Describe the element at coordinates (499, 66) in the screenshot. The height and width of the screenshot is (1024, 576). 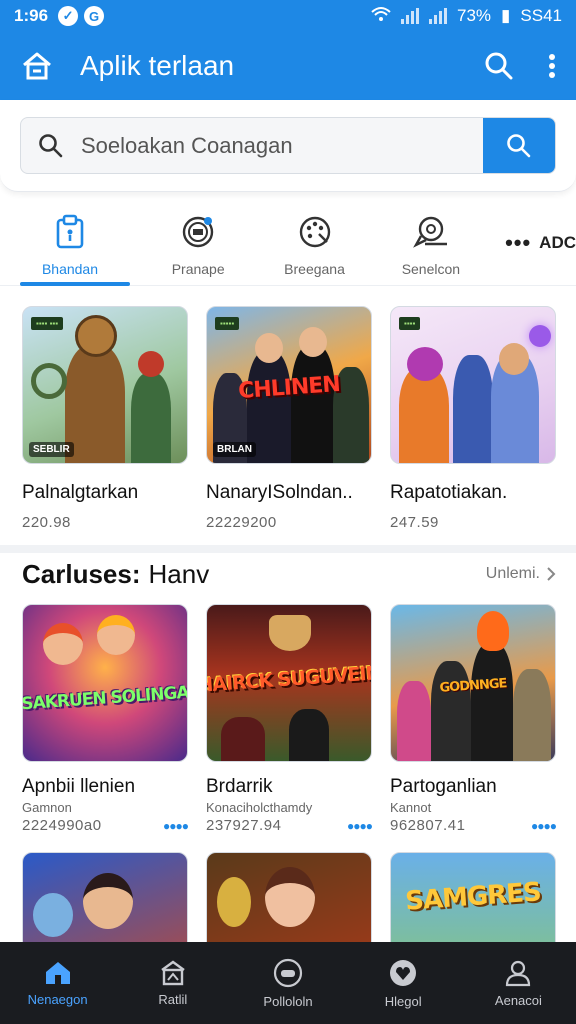
I see `search-icon` at that location.